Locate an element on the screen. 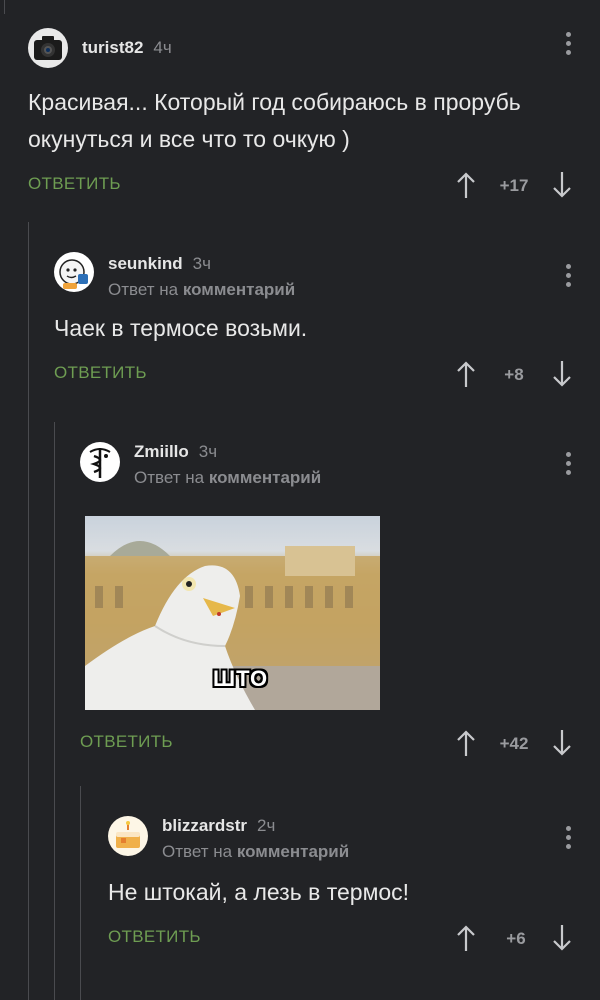 The height and width of the screenshot is (1000, 600). comment-time: 4ч is located at coordinates (162, 47).